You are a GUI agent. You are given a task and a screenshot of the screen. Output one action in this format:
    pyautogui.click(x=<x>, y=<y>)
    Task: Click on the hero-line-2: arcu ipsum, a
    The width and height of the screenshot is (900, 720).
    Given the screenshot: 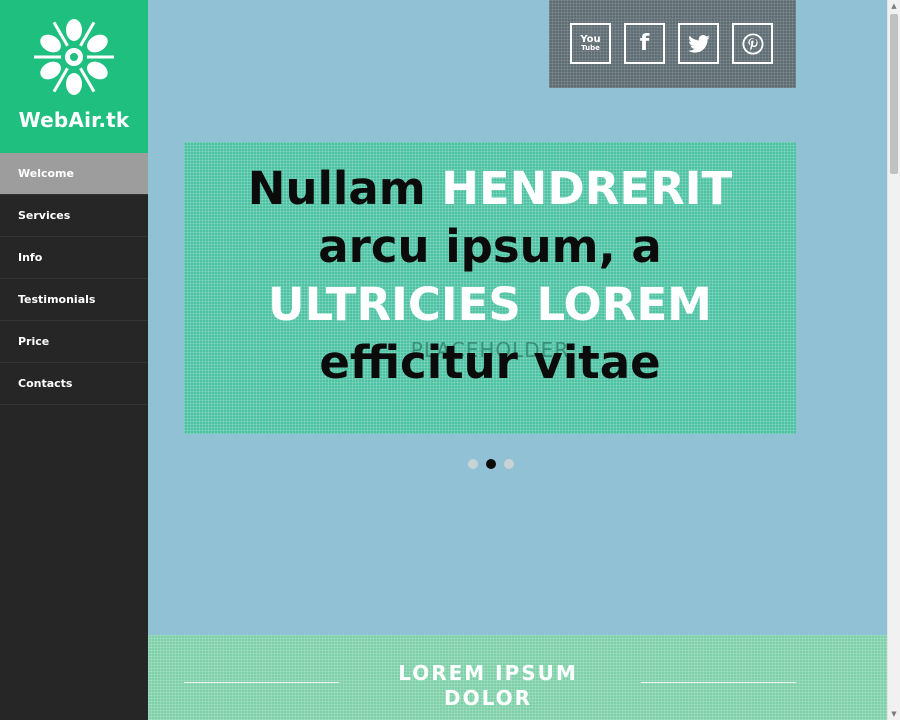 What is the action you would take?
    pyautogui.click(x=490, y=246)
    